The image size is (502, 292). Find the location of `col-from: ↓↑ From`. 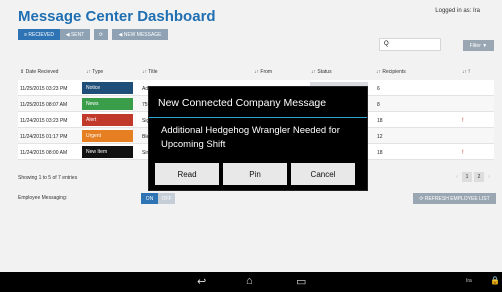

col-from: ↓↑ From is located at coordinates (263, 72).